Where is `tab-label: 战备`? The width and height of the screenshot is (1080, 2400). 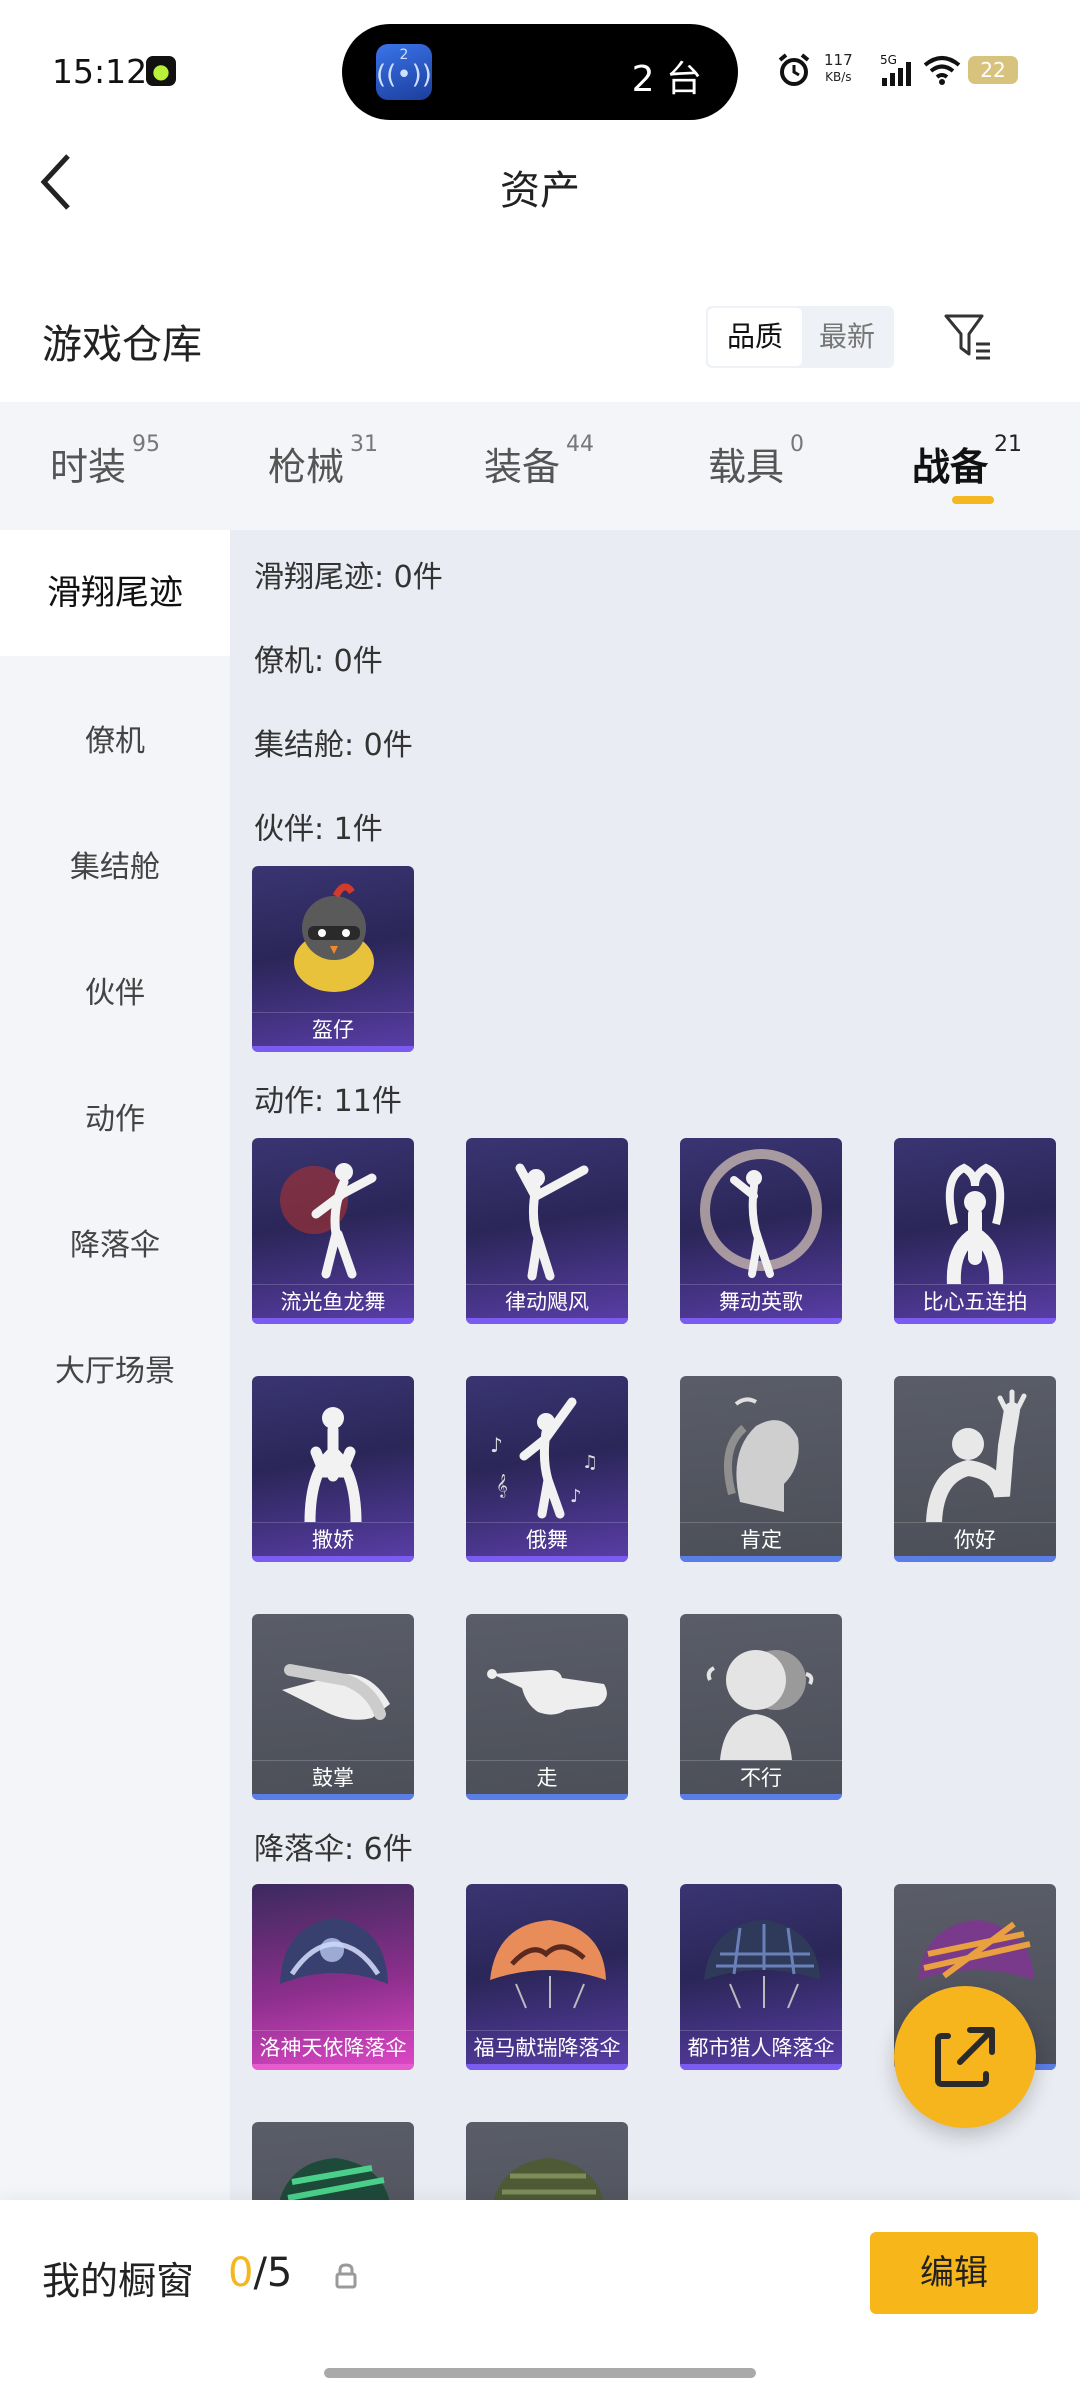 tab-label: 战备 is located at coordinates (950, 467).